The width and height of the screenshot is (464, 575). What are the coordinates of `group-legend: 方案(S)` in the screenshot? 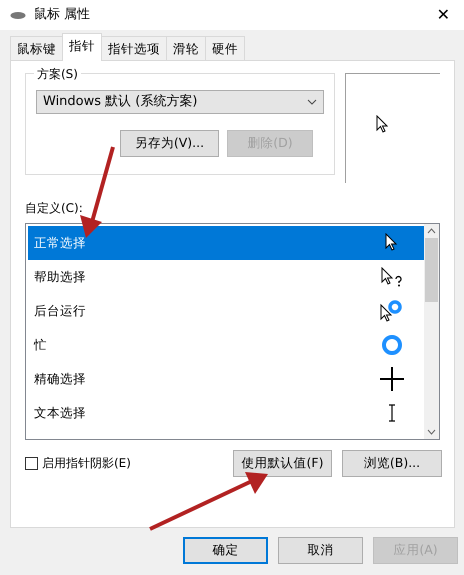 It's located at (57, 74).